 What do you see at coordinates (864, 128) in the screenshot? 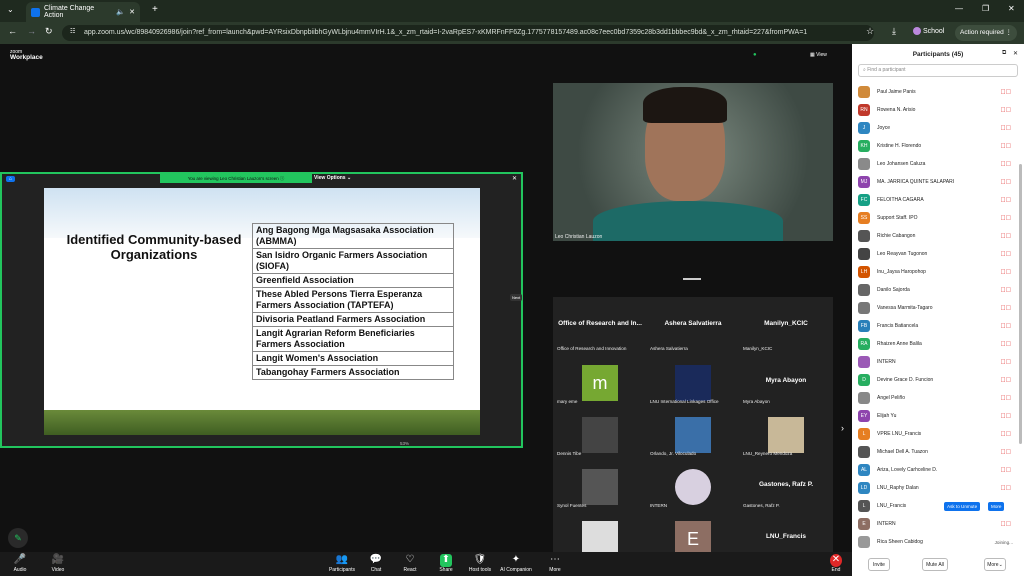
I see `participant-avatar: J` at bounding box center [864, 128].